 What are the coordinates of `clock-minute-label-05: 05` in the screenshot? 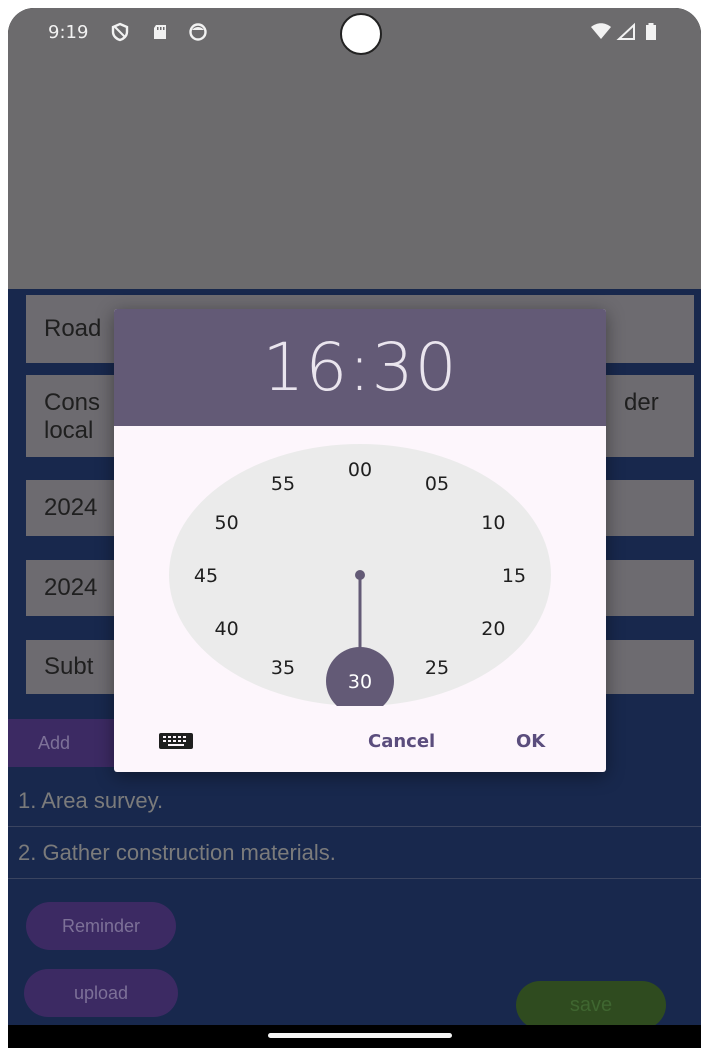 It's located at (437, 484).